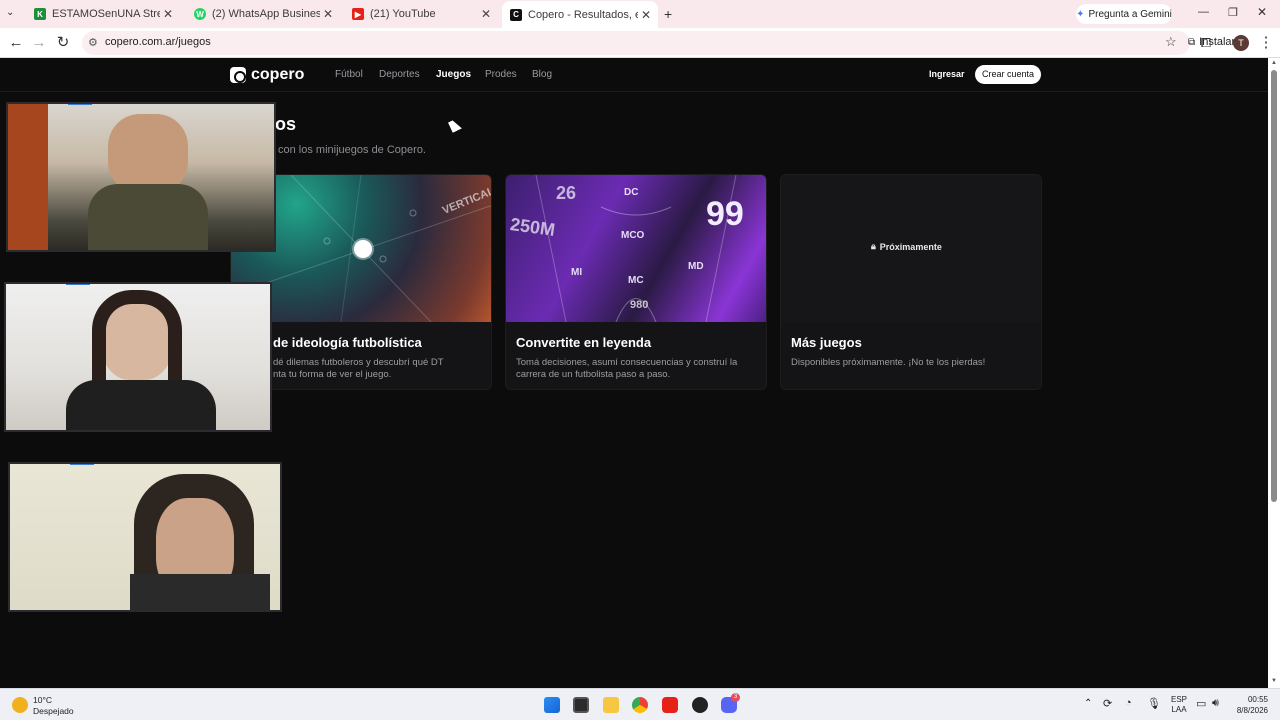 Image resolution: width=1280 pixels, height=720 pixels. I want to click on layout-code: LAA, so click(1179, 709).